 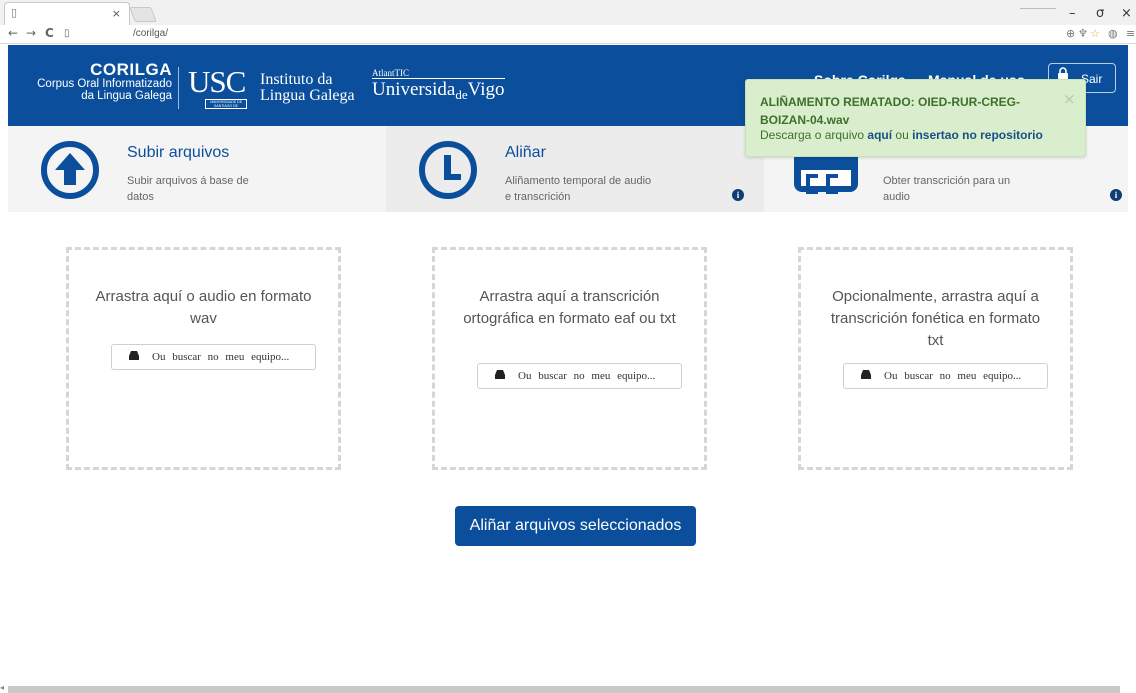 I want to click on uvigo-de: de, so click(x=461, y=94).